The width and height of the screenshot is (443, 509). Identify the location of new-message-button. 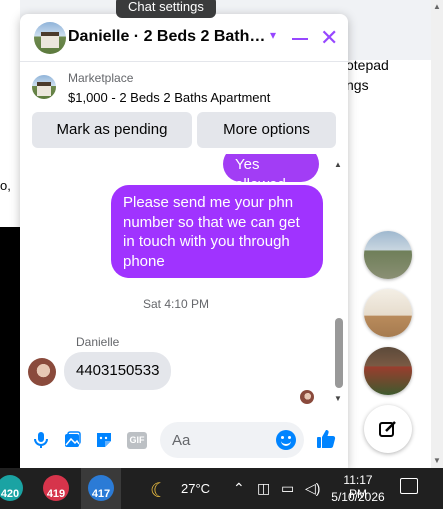
(388, 429).